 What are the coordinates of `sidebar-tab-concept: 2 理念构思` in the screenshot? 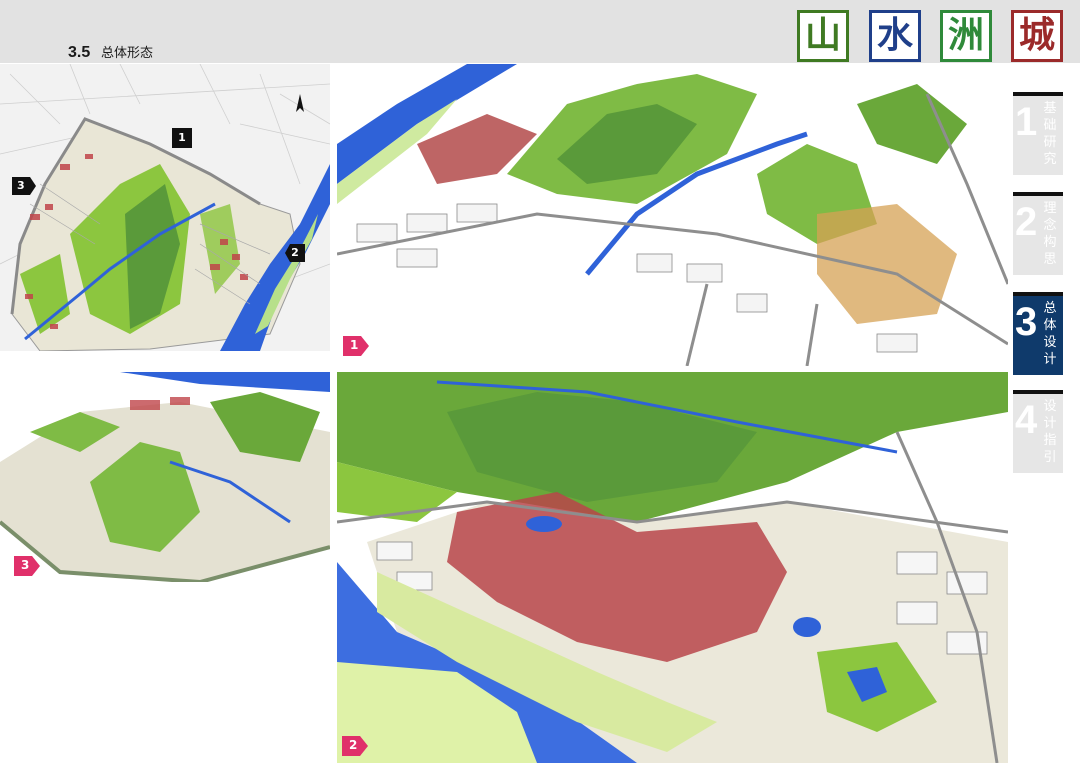 It's located at (1038, 233).